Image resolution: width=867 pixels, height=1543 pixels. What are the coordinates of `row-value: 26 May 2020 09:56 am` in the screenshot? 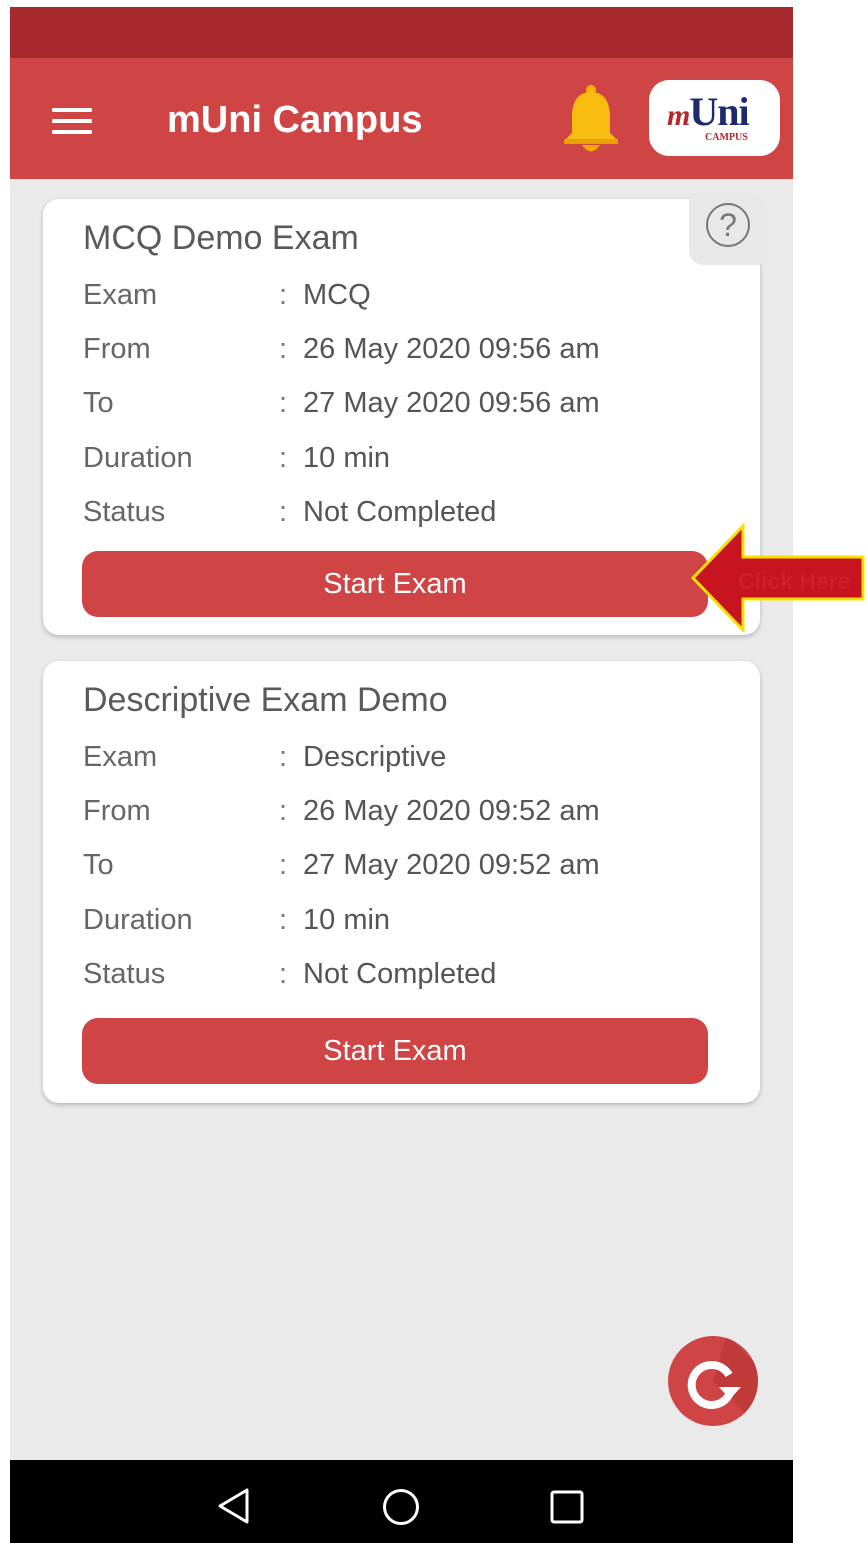 It's located at (451, 349).